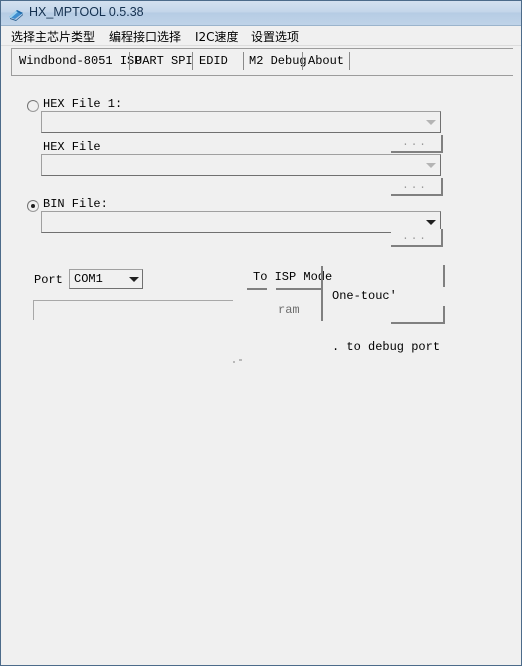  What do you see at coordinates (133, 300) in the screenshot?
I see `log-box-top-edge` at bounding box center [133, 300].